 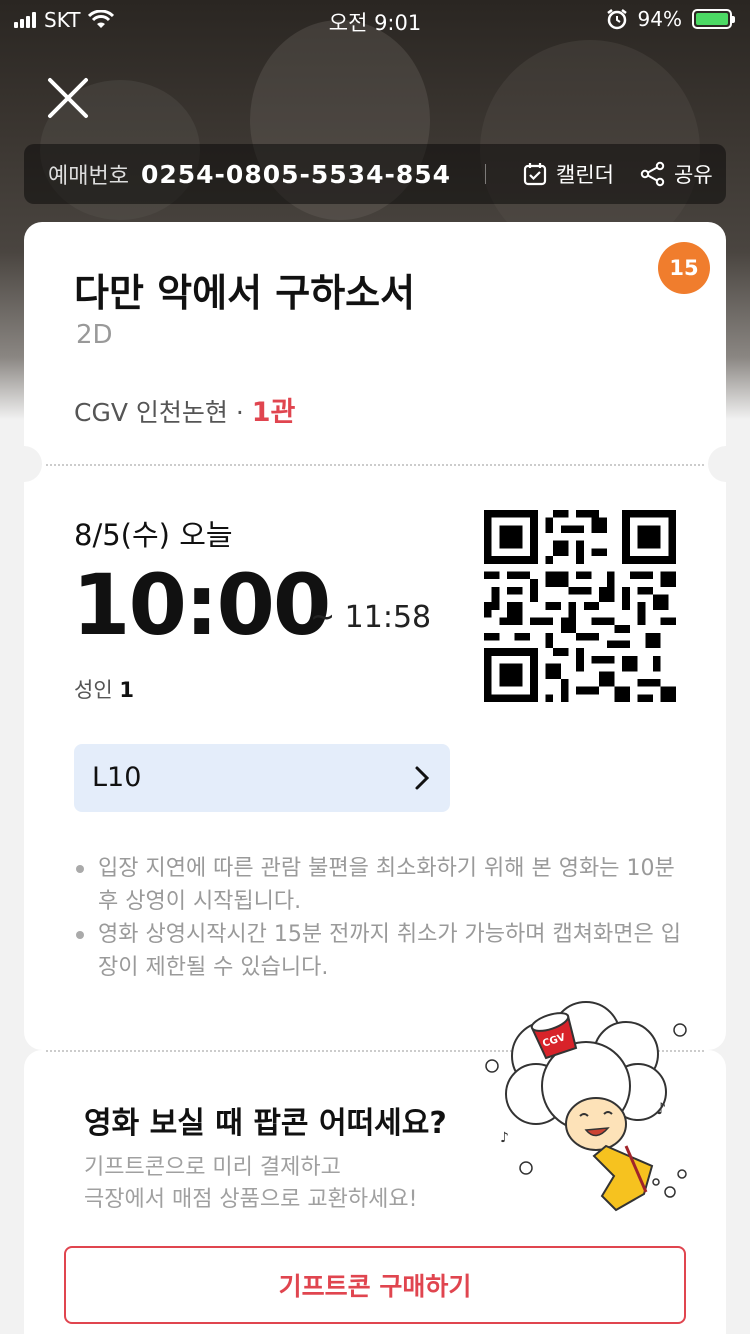 What do you see at coordinates (24, 464) in the screenshot?
I see `ticket-notch-left` at bounding box center [24, 464].